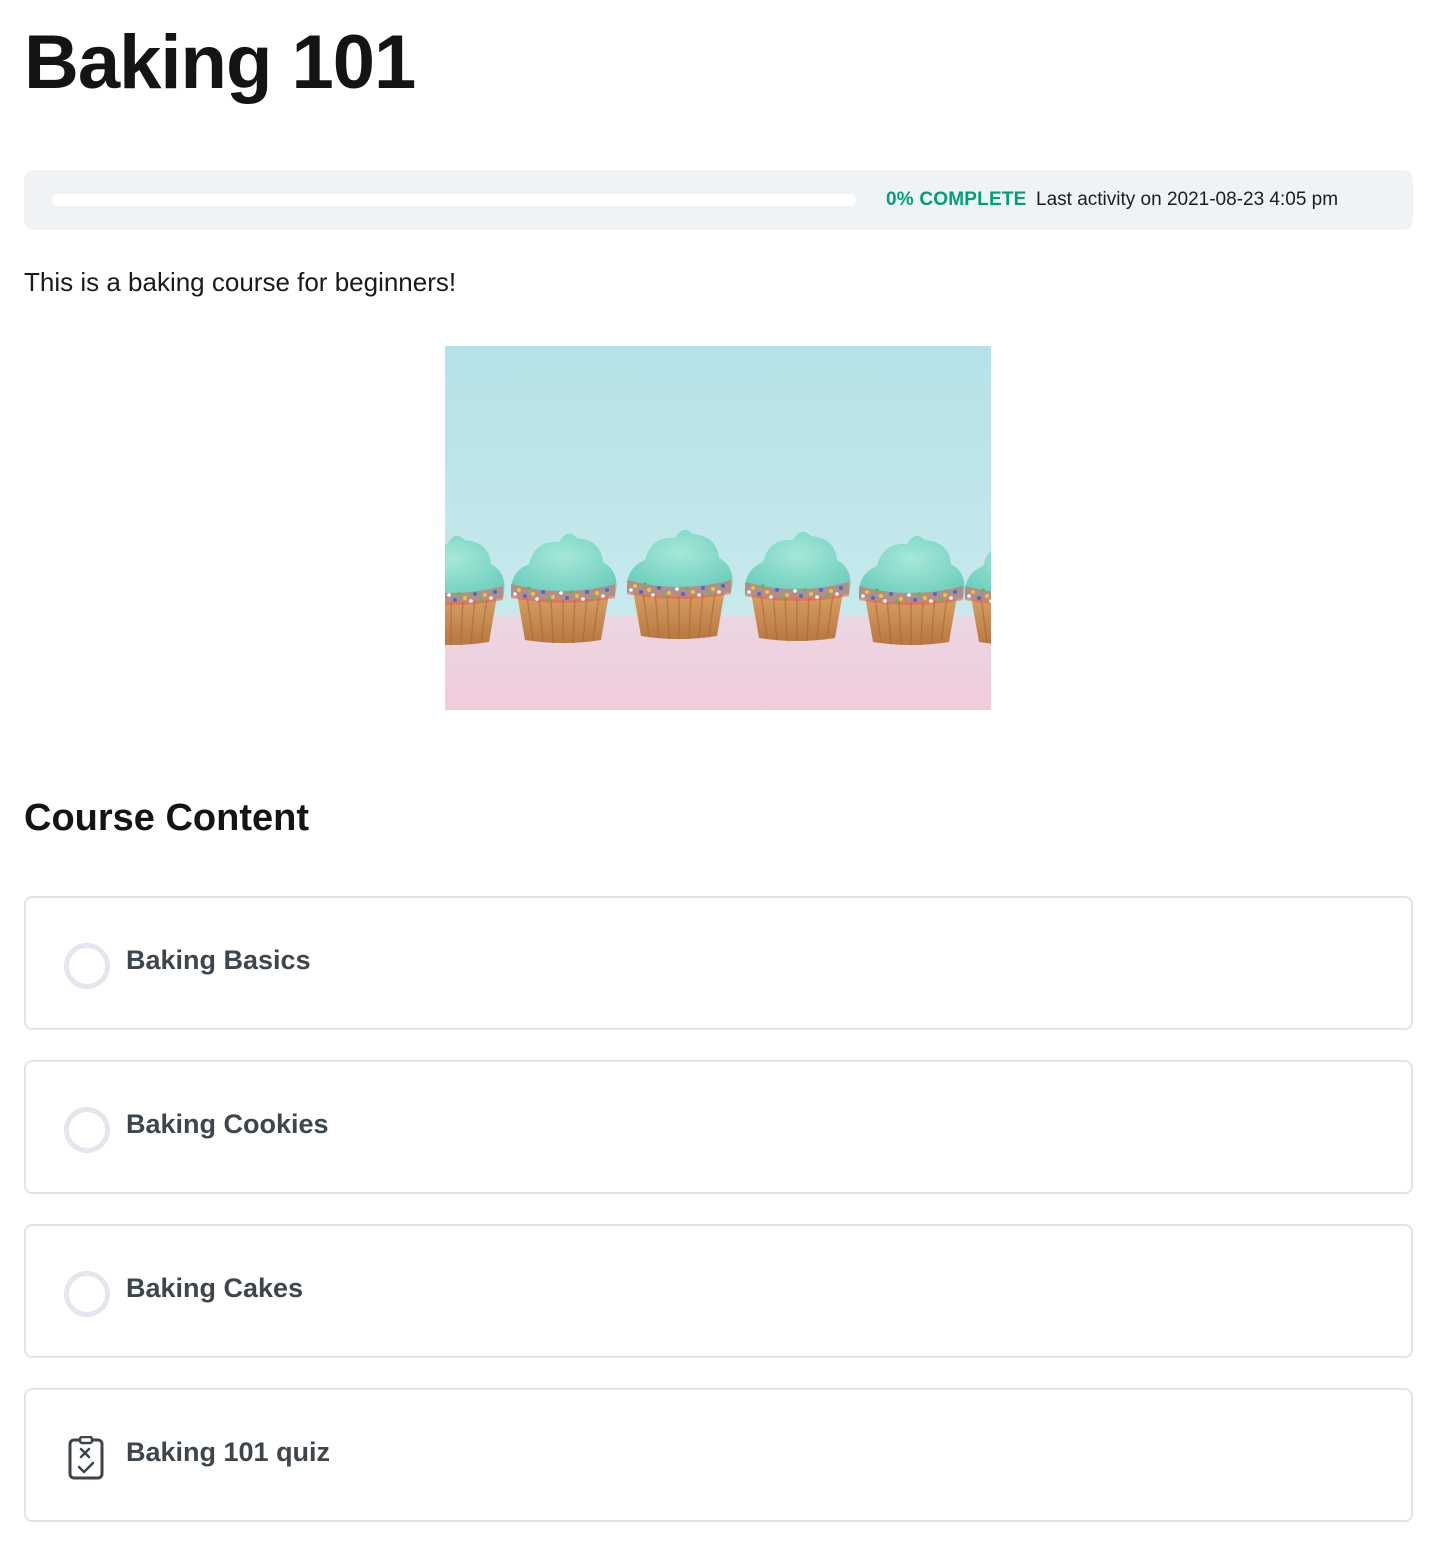 The image size is (1440, 1551). I want to click on content-item-baking-101-quiz: Baking 101 quiz, so click(718, 1455).